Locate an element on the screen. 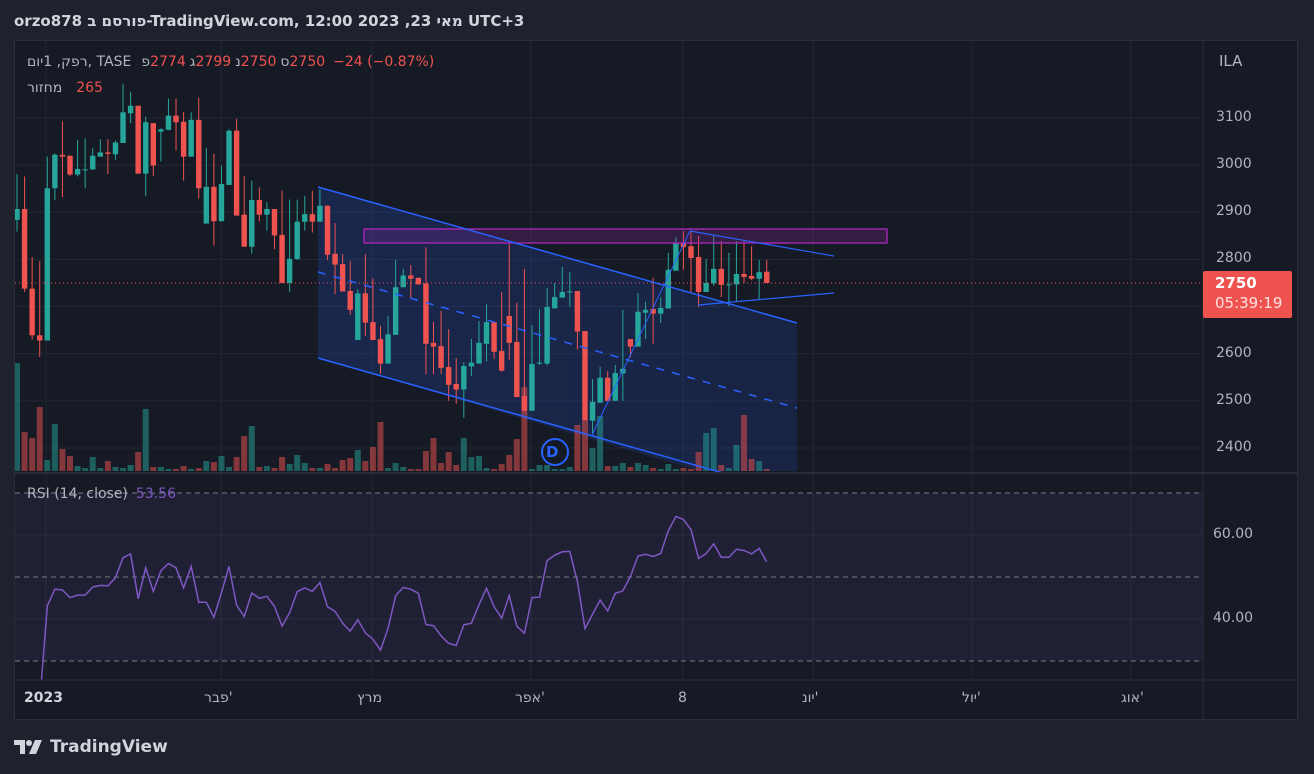  price-tick: 3000 is located at coordinates (1234, 164).